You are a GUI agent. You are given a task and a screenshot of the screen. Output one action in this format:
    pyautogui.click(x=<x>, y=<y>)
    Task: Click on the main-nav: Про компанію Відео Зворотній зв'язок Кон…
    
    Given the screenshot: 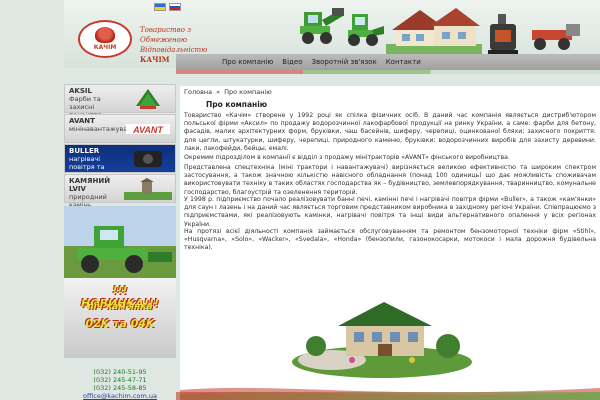 What is the action you would take?
    pyautogui.click(x=300, y=62)
    